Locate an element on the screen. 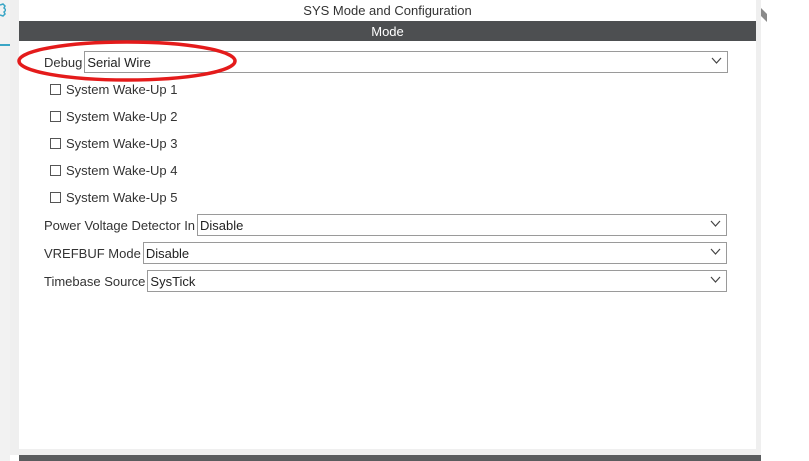  debug-select: Serial Wire is located at coordinates (406, 62).